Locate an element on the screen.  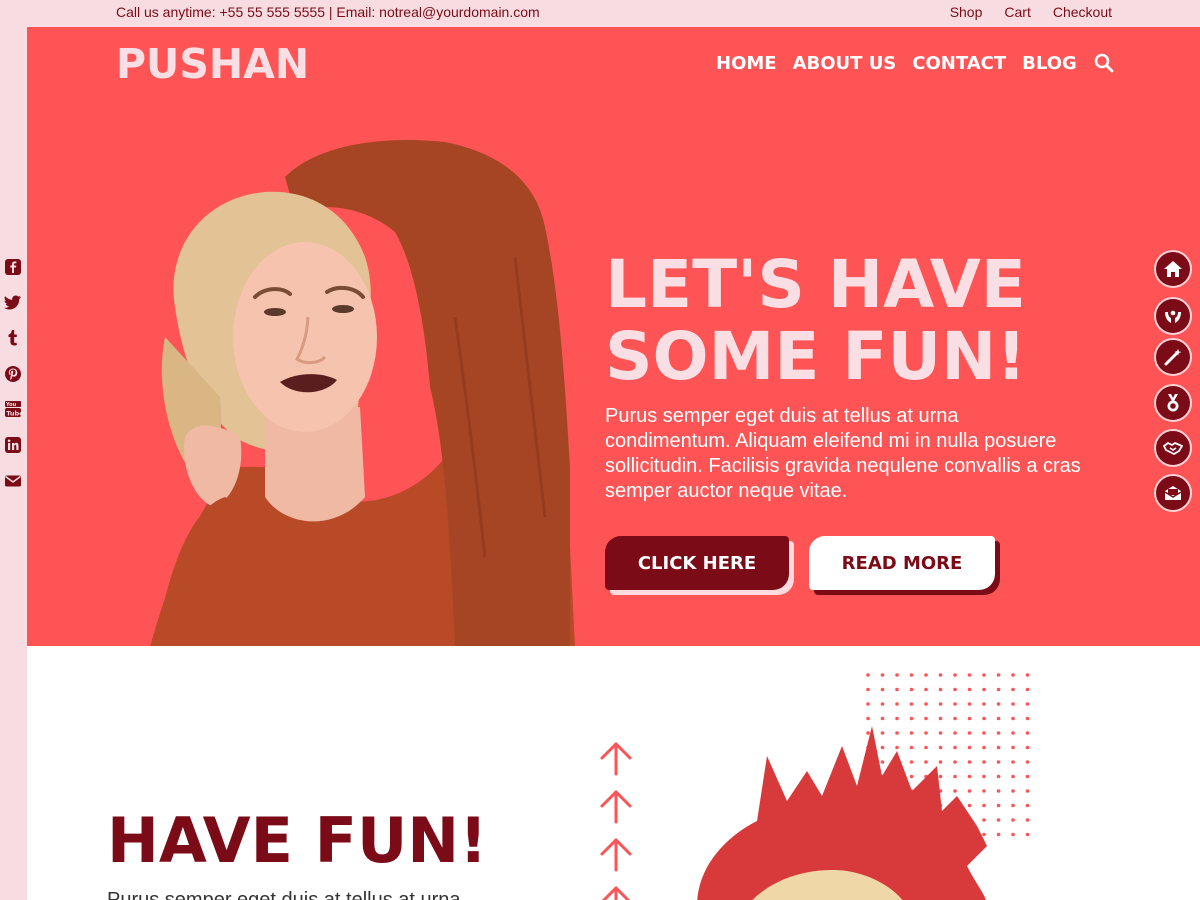
hero-headline: LET'S HAVE SOME FUN! is located at coordinates (865, 321).